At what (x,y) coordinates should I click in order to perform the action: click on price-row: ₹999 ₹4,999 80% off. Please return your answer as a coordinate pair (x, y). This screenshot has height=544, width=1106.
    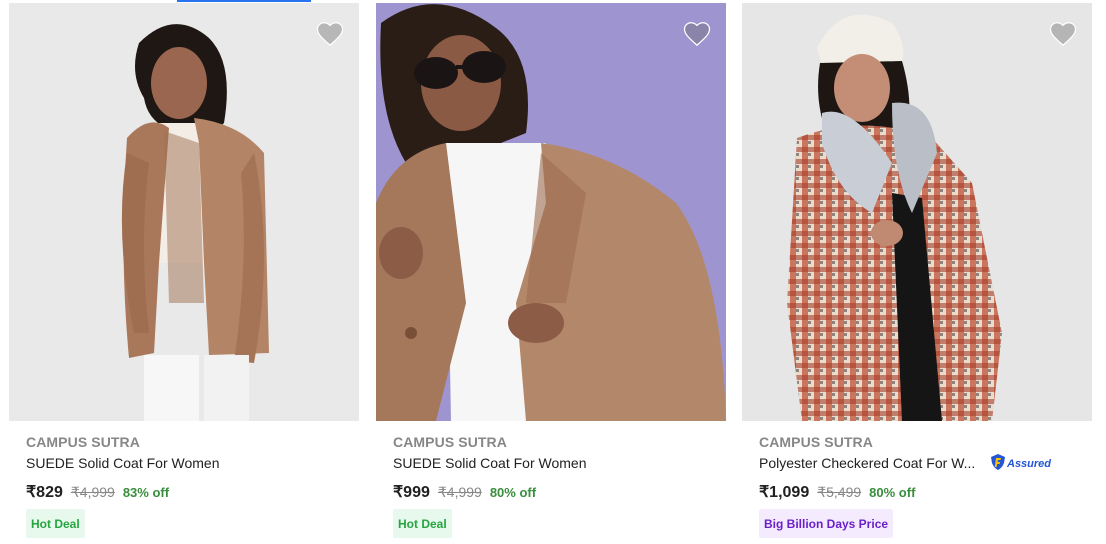
    Looking at the image, I should click on (464, 492).